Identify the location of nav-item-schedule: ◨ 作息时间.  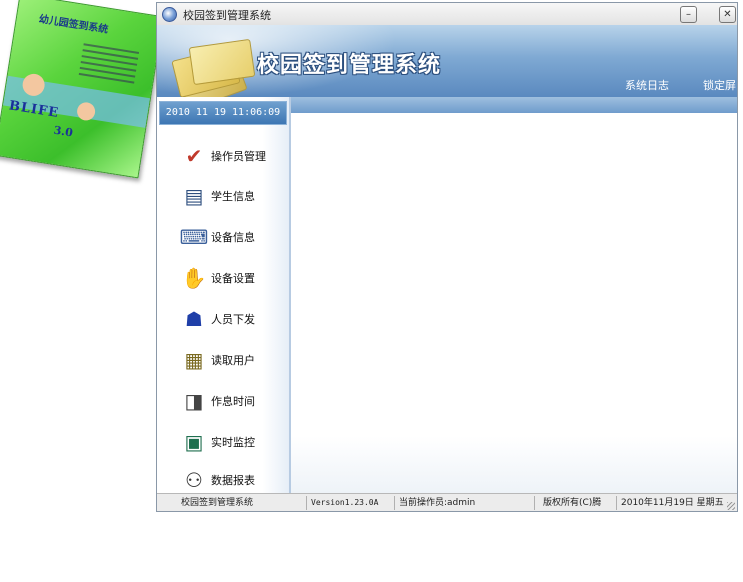
(218, 401).